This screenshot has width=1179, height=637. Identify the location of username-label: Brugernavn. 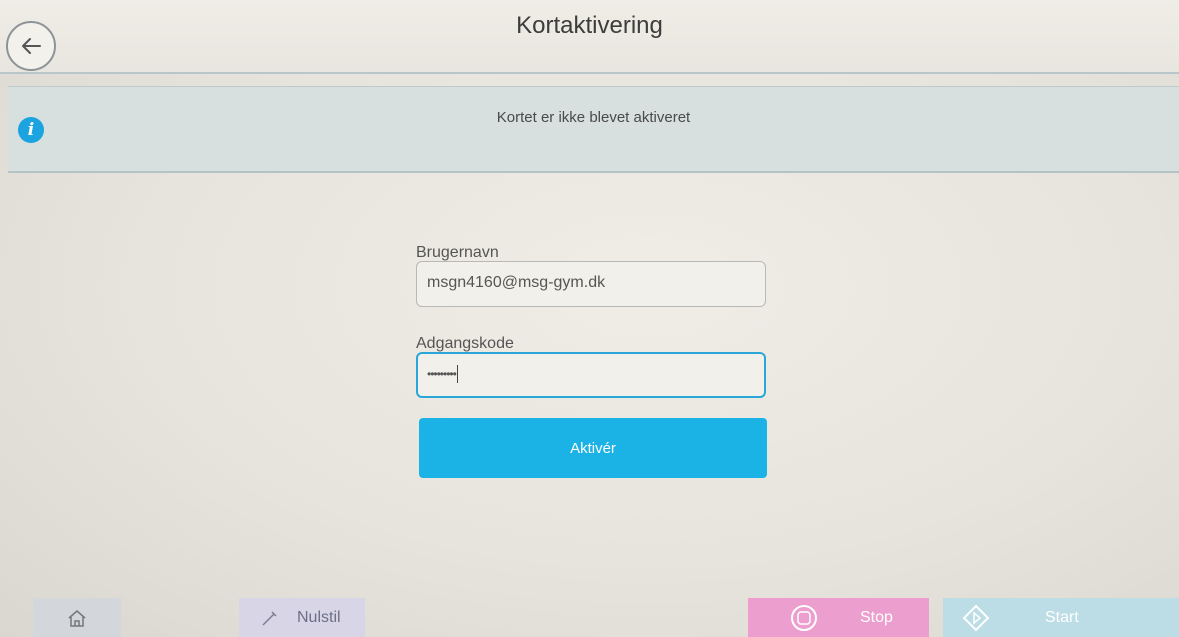
(457, 252).